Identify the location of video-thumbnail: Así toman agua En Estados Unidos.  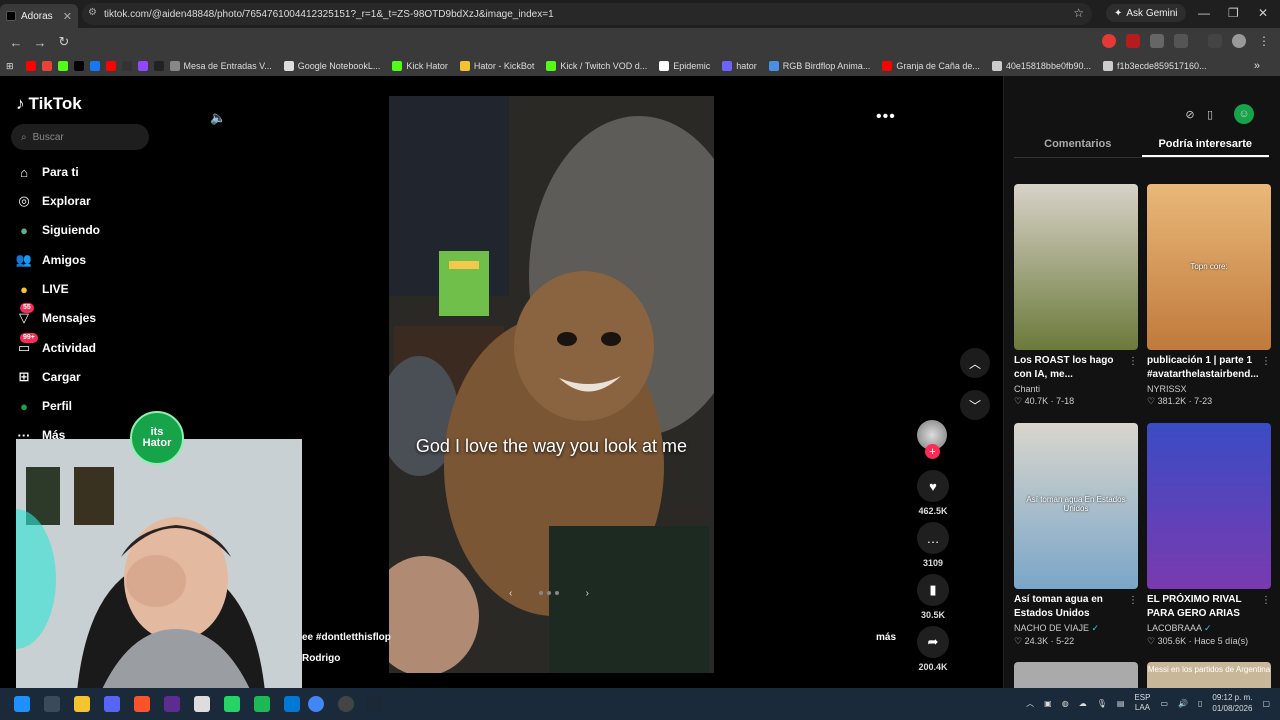
(1076, 506).